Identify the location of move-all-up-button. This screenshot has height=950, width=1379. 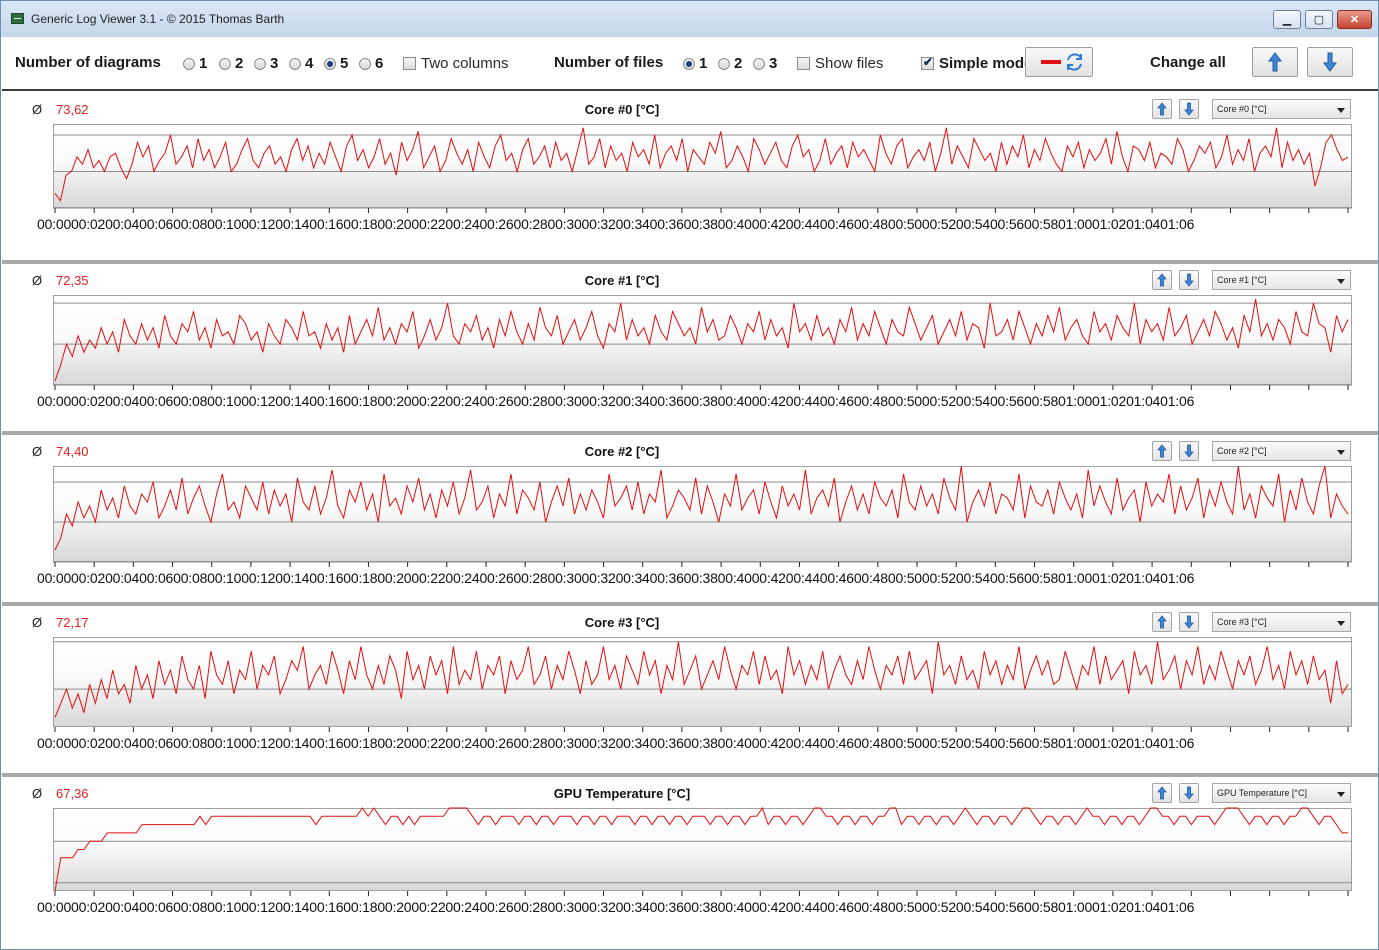
(1275, 62).